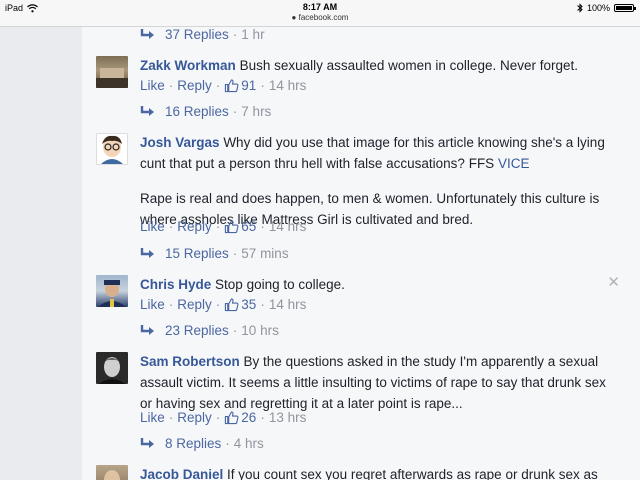  What do you see at coordinates (280, 284) in the screenshot?
I see `comment-text: Stop going to college.` at bounding box center [280, 284].